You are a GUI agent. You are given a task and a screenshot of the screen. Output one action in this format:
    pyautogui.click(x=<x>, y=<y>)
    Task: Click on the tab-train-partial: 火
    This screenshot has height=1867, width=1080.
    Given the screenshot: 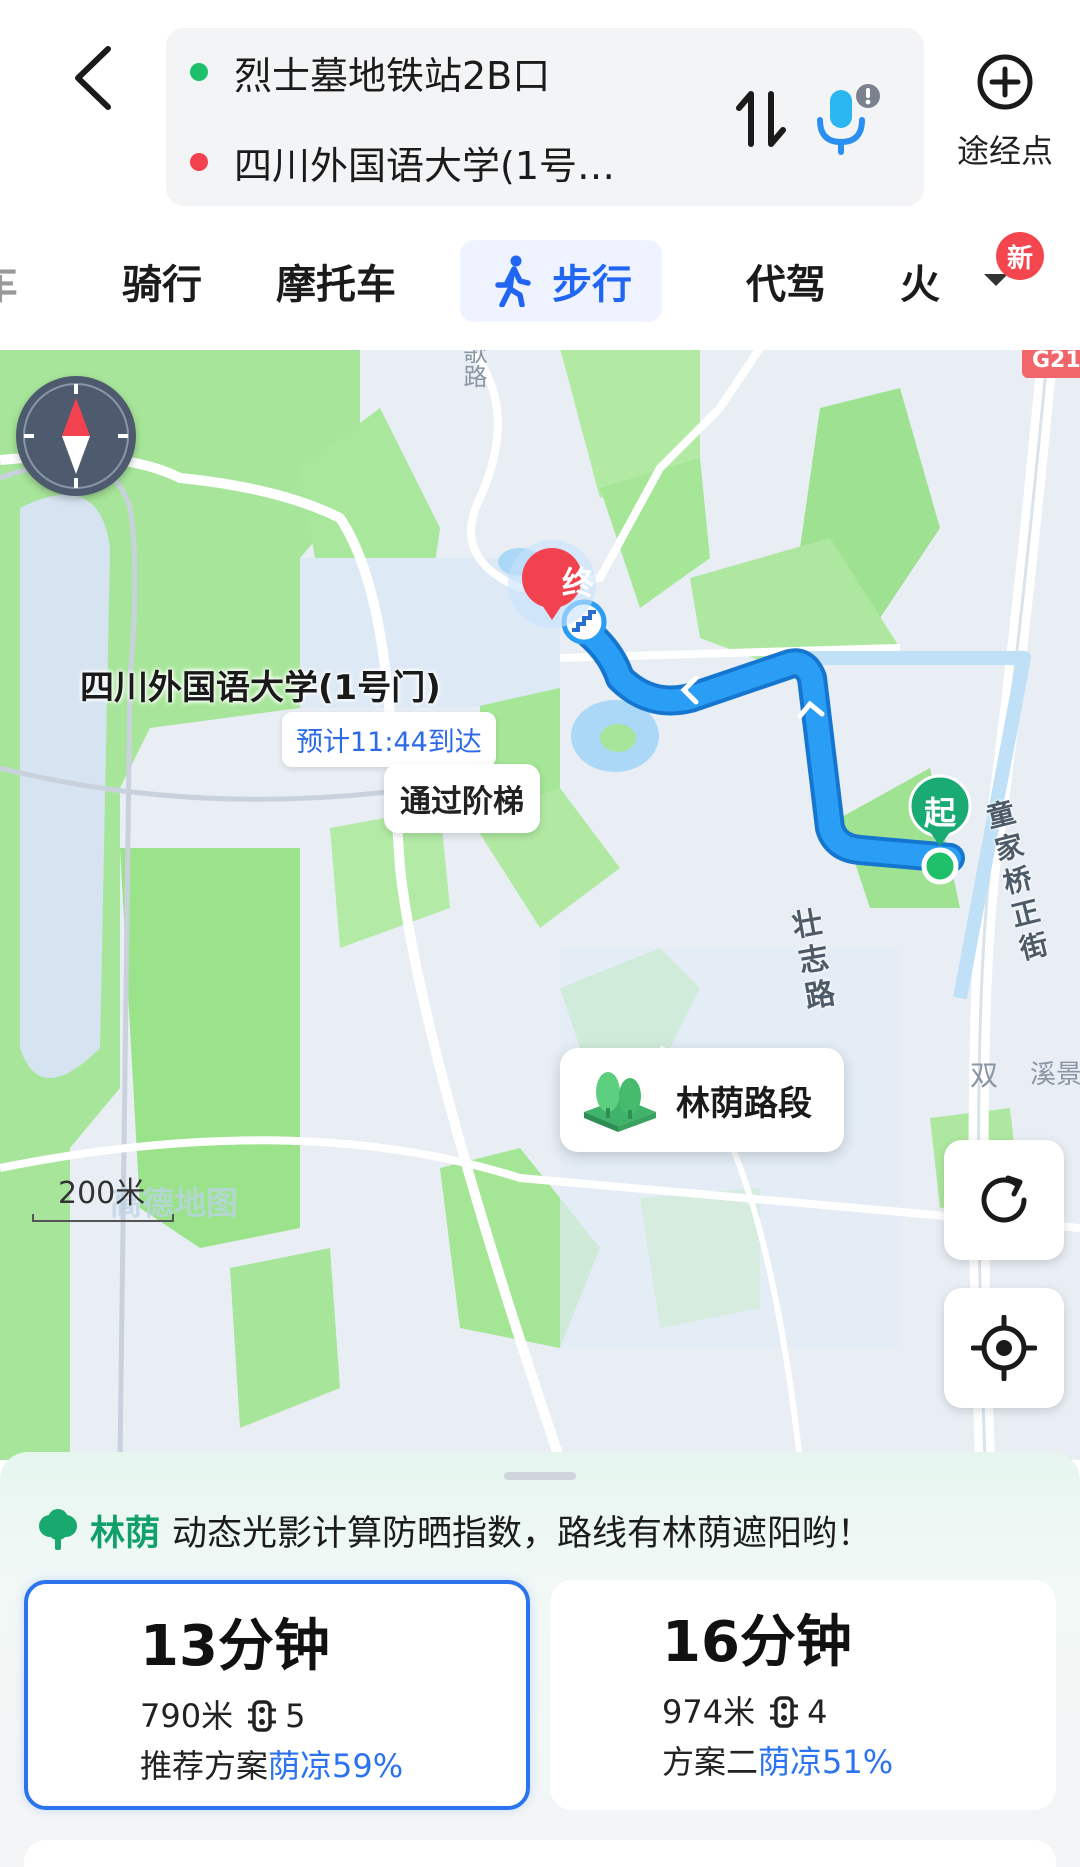 What is the action you would take?
    pyautogui.click(x=920, y=281)
    